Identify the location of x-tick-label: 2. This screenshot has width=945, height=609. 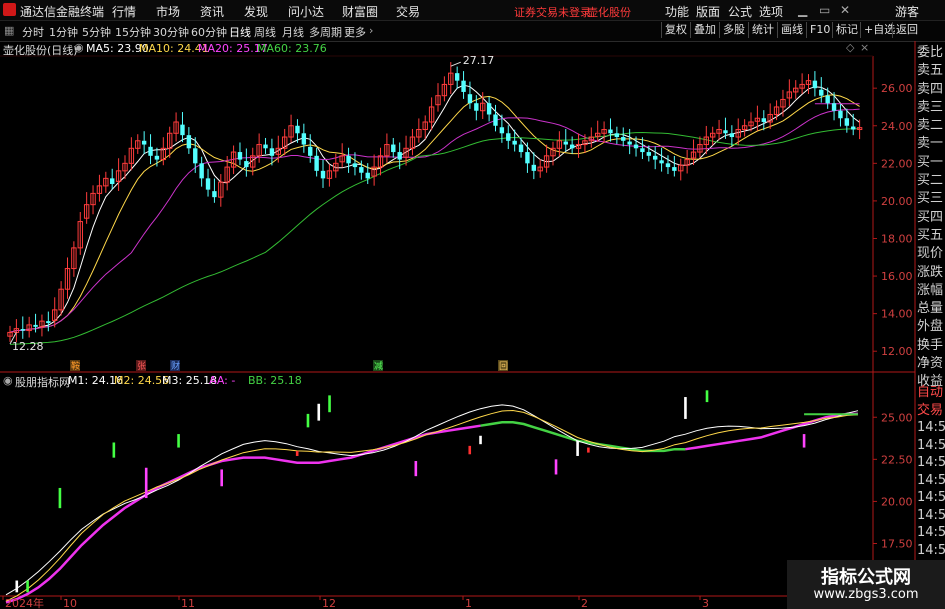
(584, 603).